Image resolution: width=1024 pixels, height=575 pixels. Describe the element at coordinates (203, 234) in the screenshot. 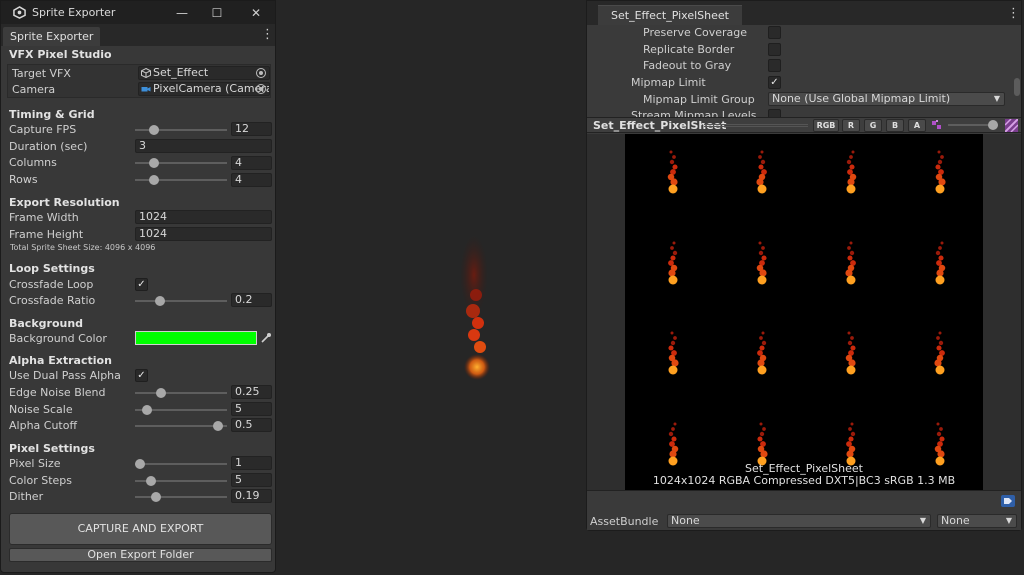

I see `frame-height-field: 1024` at that location.